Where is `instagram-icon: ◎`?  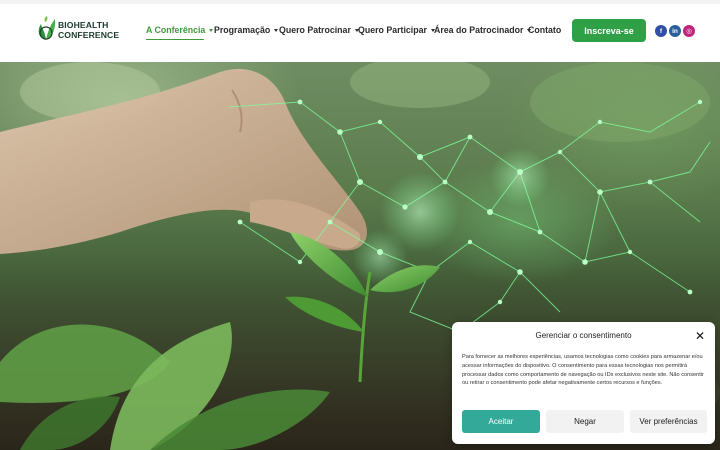 instagram-icon: ◎ is located at coordinates (689, 31).